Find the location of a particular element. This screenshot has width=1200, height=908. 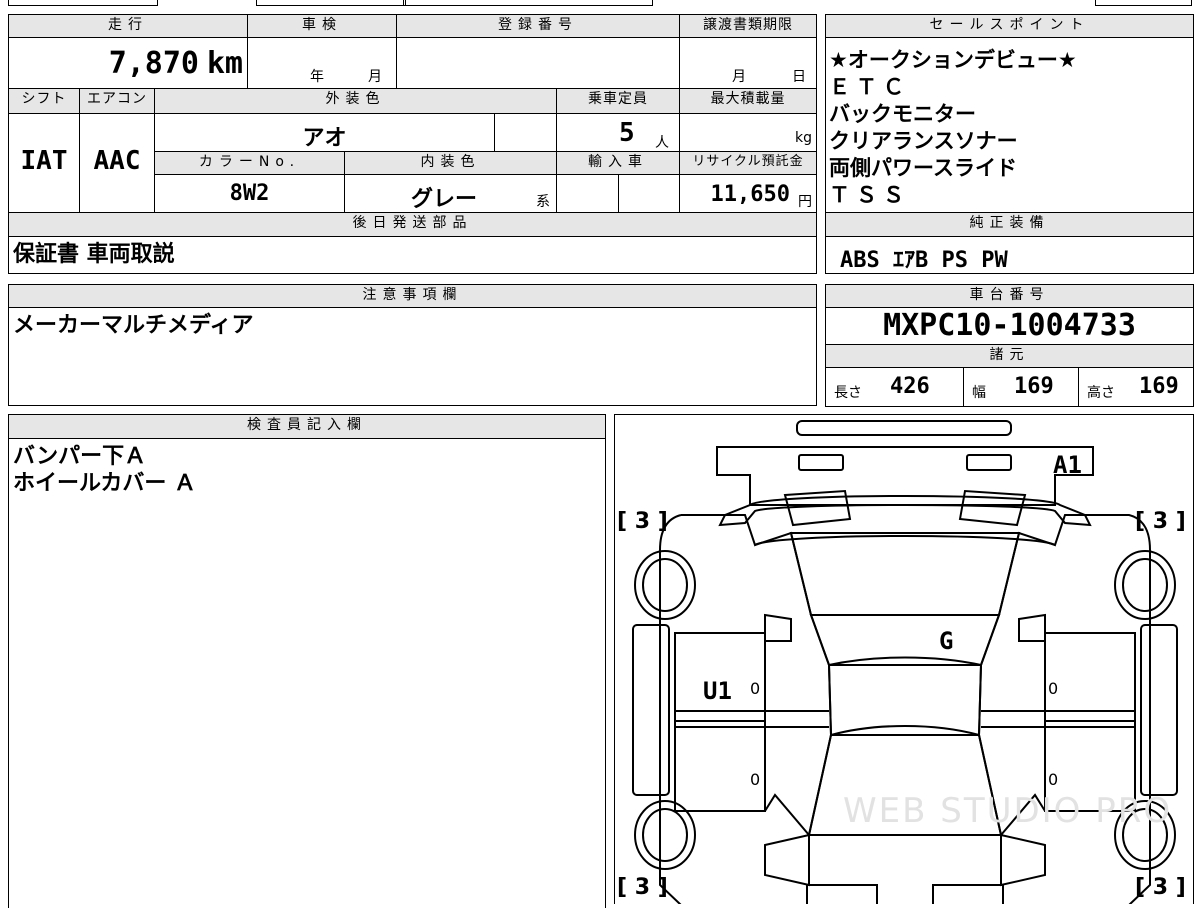

later-parts-value: 保証書 車両取説 is located at coordinates (94, 254).